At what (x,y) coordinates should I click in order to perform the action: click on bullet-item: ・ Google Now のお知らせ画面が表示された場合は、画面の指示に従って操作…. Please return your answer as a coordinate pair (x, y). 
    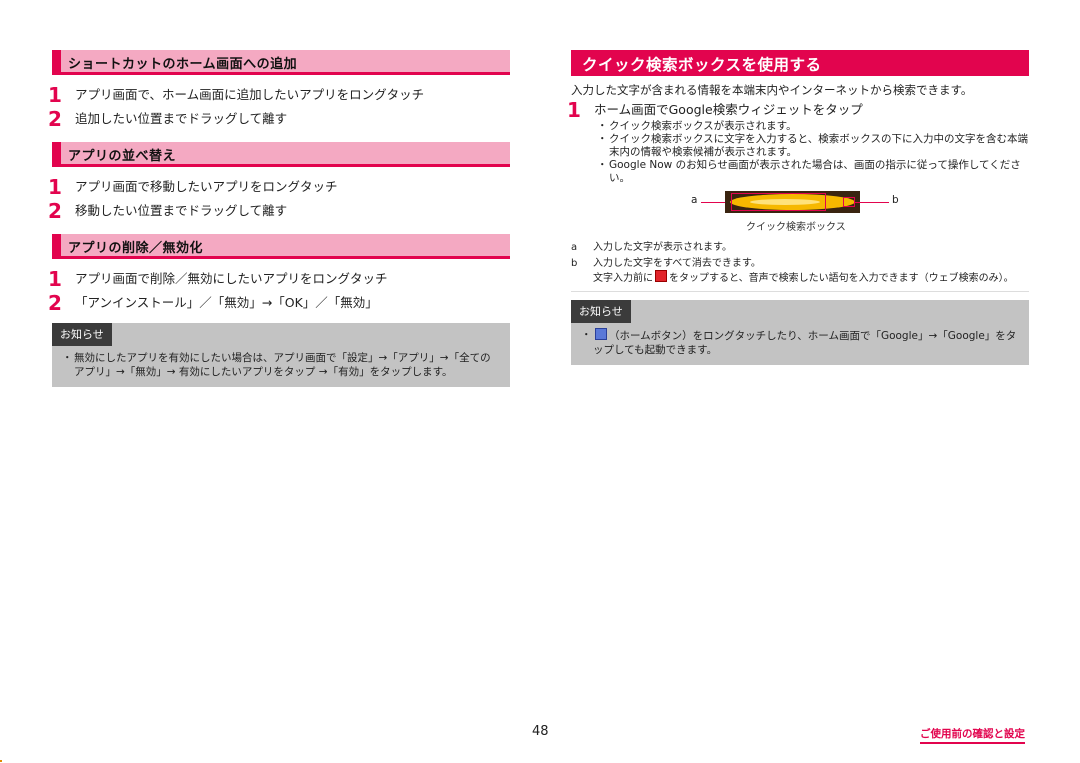
    Looking at the image, I should click on (809, 171).